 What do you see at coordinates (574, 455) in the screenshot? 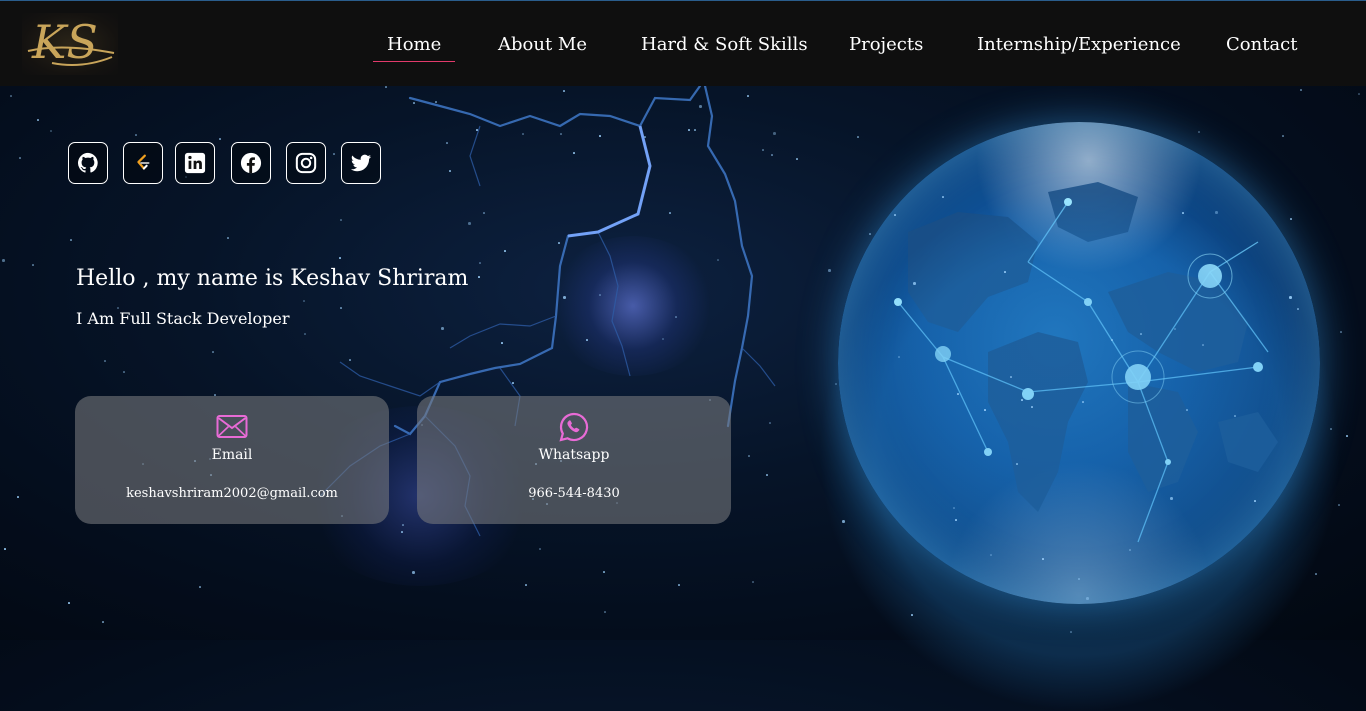
I see `whatsapp-title: Whatsapp` at bounding box center [574, 455].